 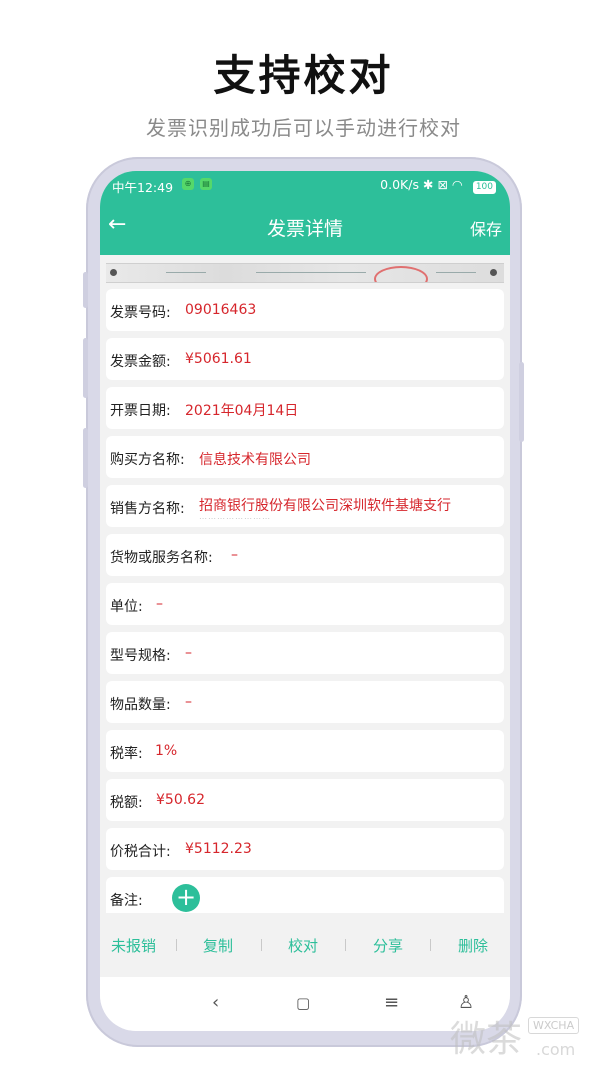 I want to click on sim-icon: ⊠, so click(x=442, y=184).